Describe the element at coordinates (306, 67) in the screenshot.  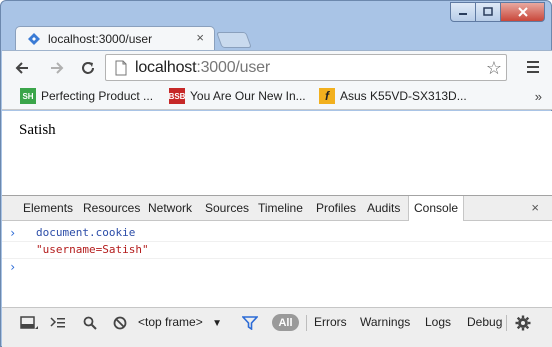
I see `address-bar: localhost:3000/user ☆` at that location.